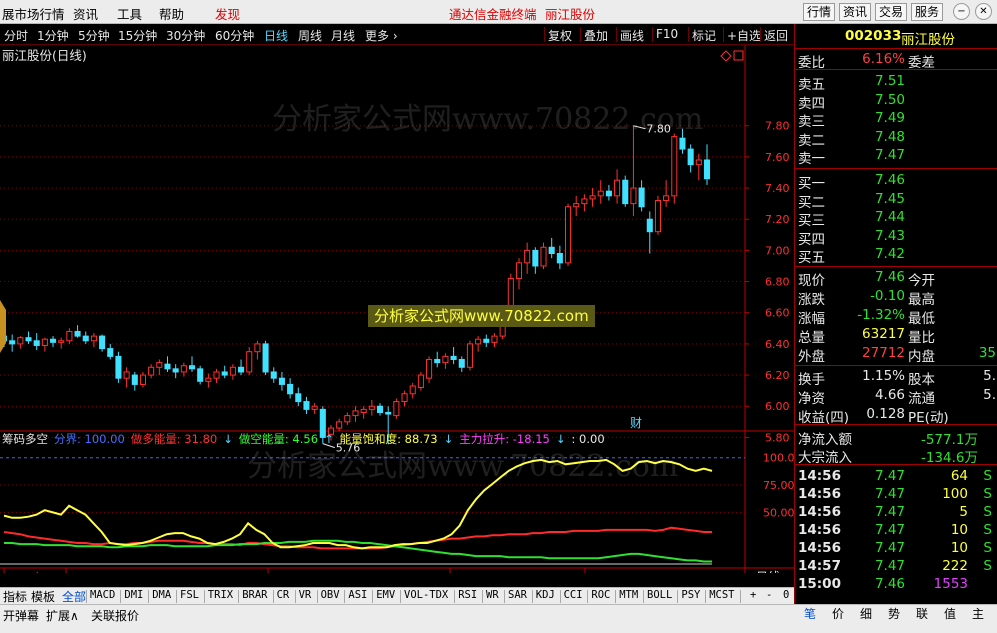 This screenshot has height=633, width=997. Describe the element at coordinates (74, 596) in the screenshot. I see `indicator-tab-全部: 全部` at that location.